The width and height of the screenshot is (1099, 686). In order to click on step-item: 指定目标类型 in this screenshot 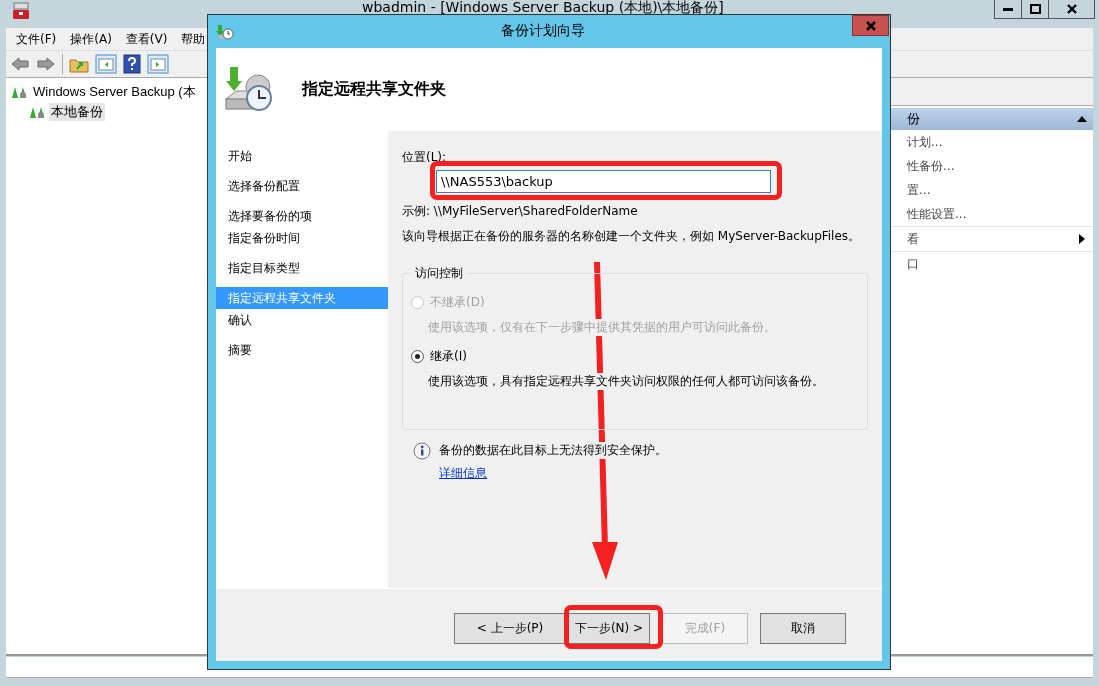, I will do `click(302, 268)`.